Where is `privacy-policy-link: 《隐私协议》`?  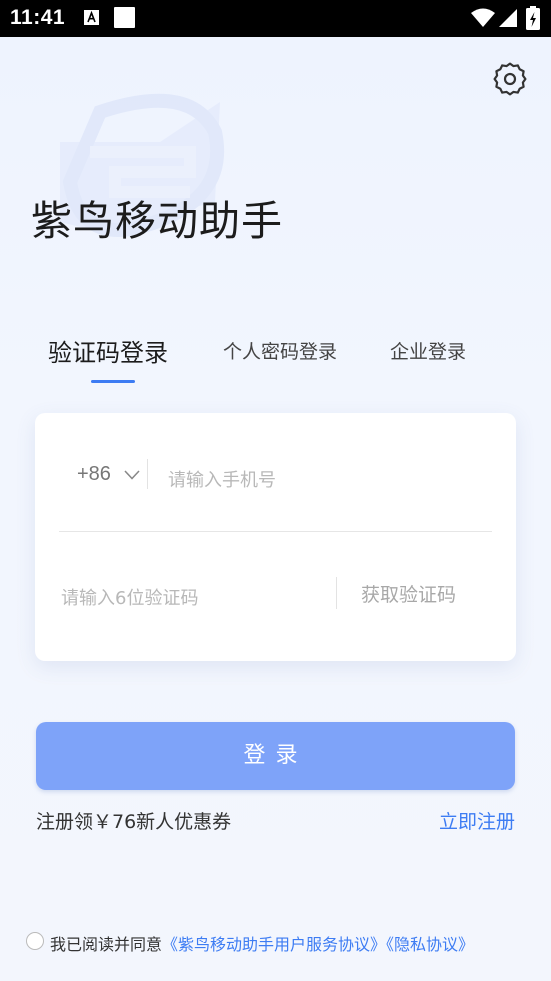
privacy-policy-link: 《隐私协议》 is located at coordinates (430, 944).